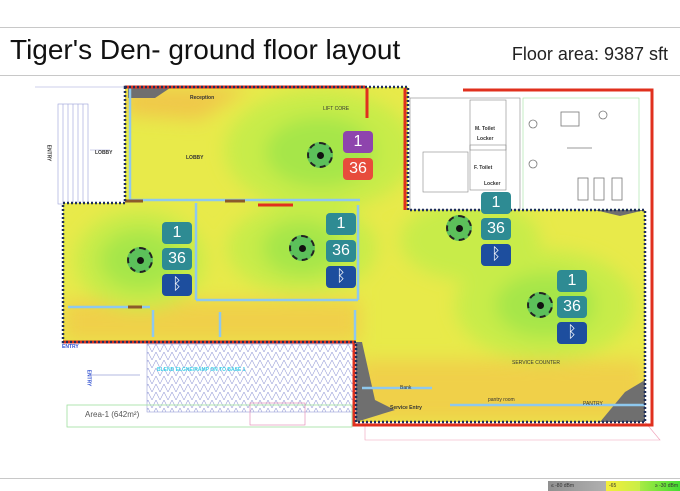 The width and height of the screenshot is (680, 491). I want to click on access-point-east-upper, so click(459, 228).